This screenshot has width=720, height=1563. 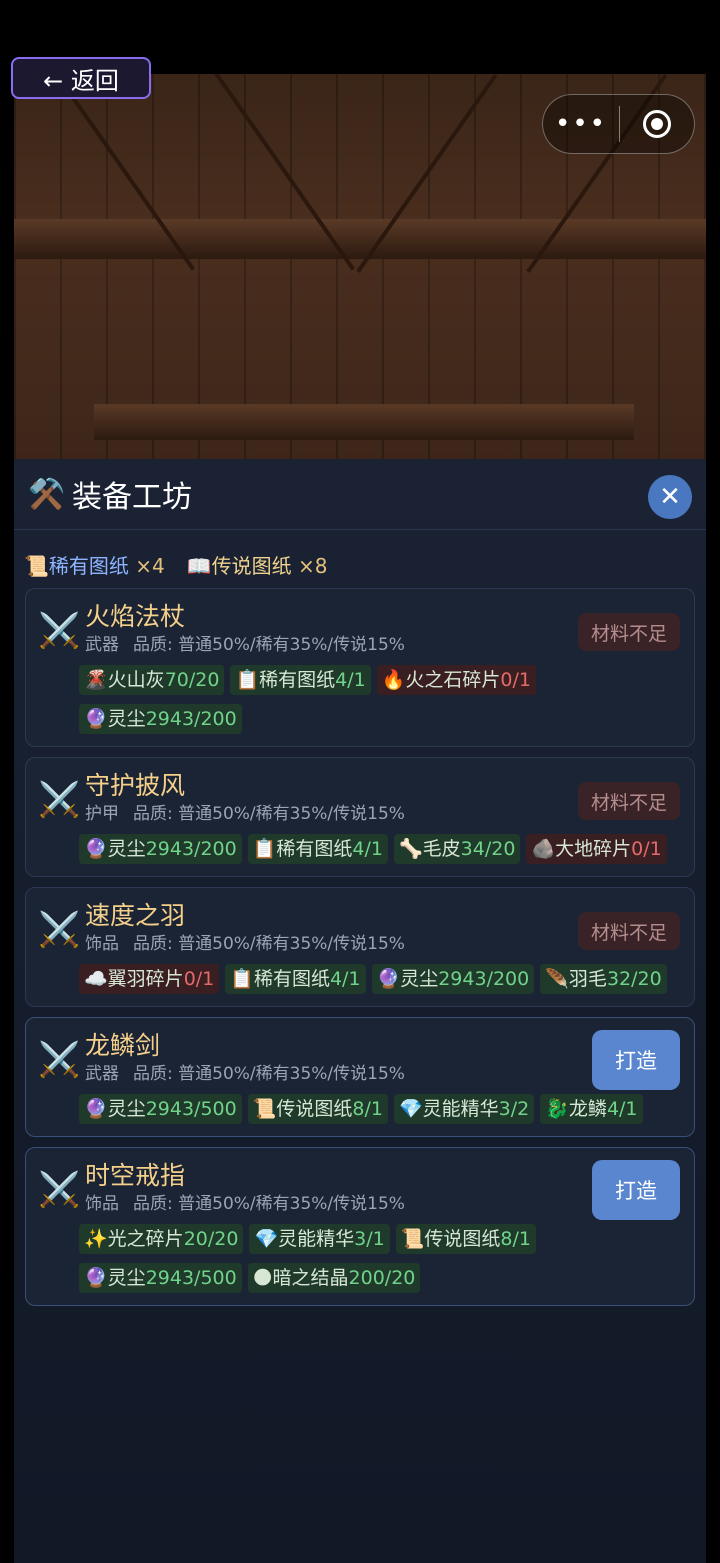 I want to click on material-chip: ☁️翼羽碎片0/1, so click(x=149, y=979).